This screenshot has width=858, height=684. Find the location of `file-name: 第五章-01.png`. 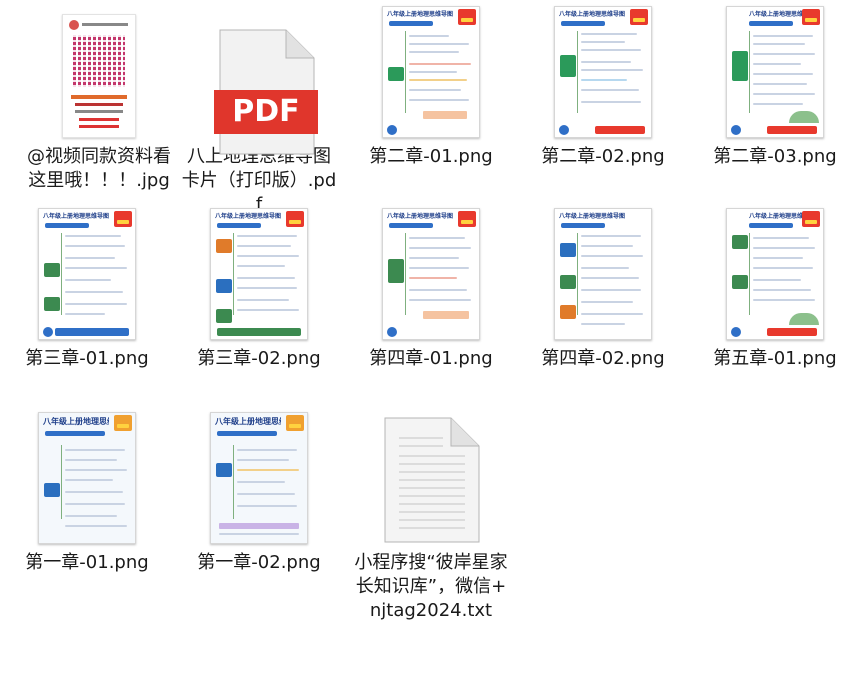

file-name: 第五章-01.png is located at coordinates (775, 358).